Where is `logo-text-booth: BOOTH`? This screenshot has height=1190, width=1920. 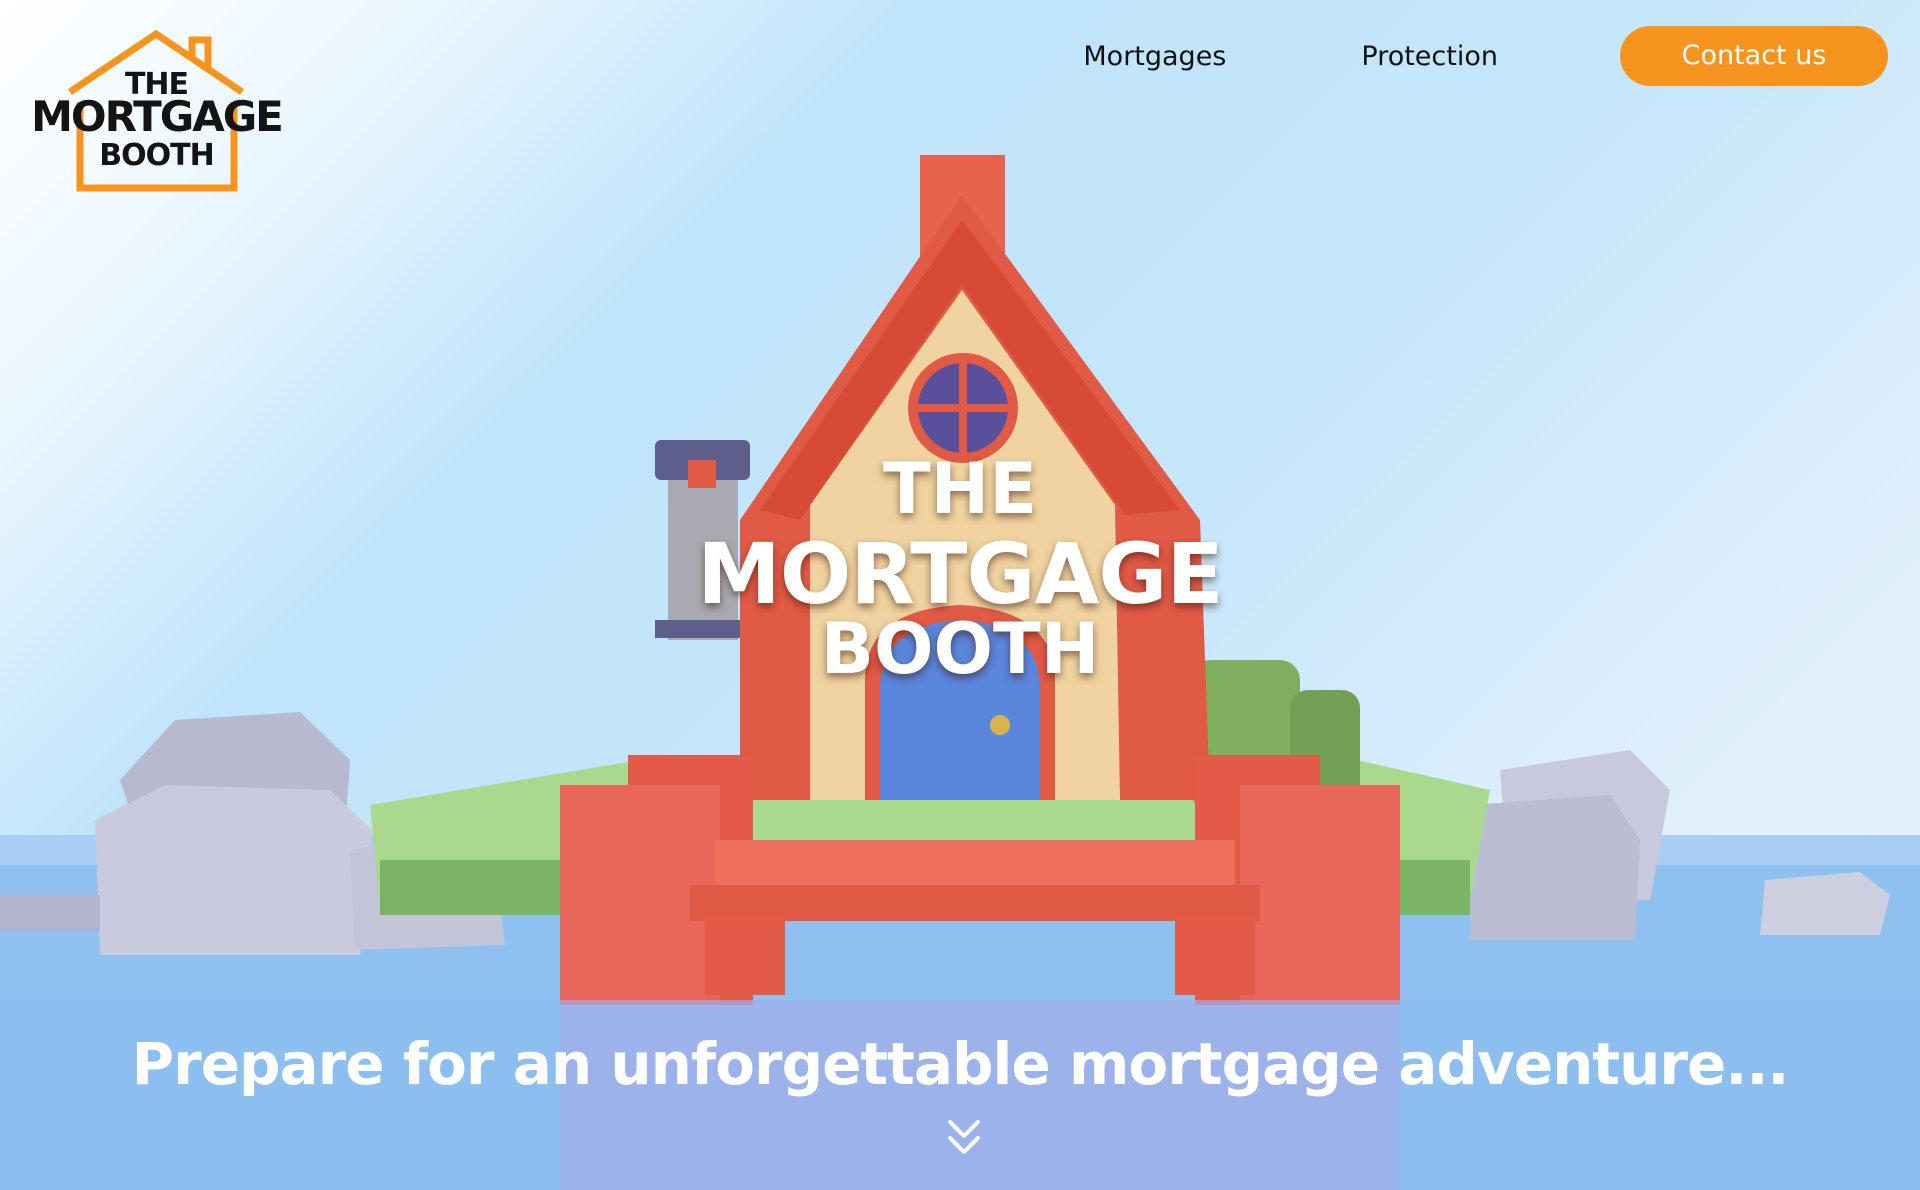 logo-text-booth: BOOTH is located at coordinates (156, 155).